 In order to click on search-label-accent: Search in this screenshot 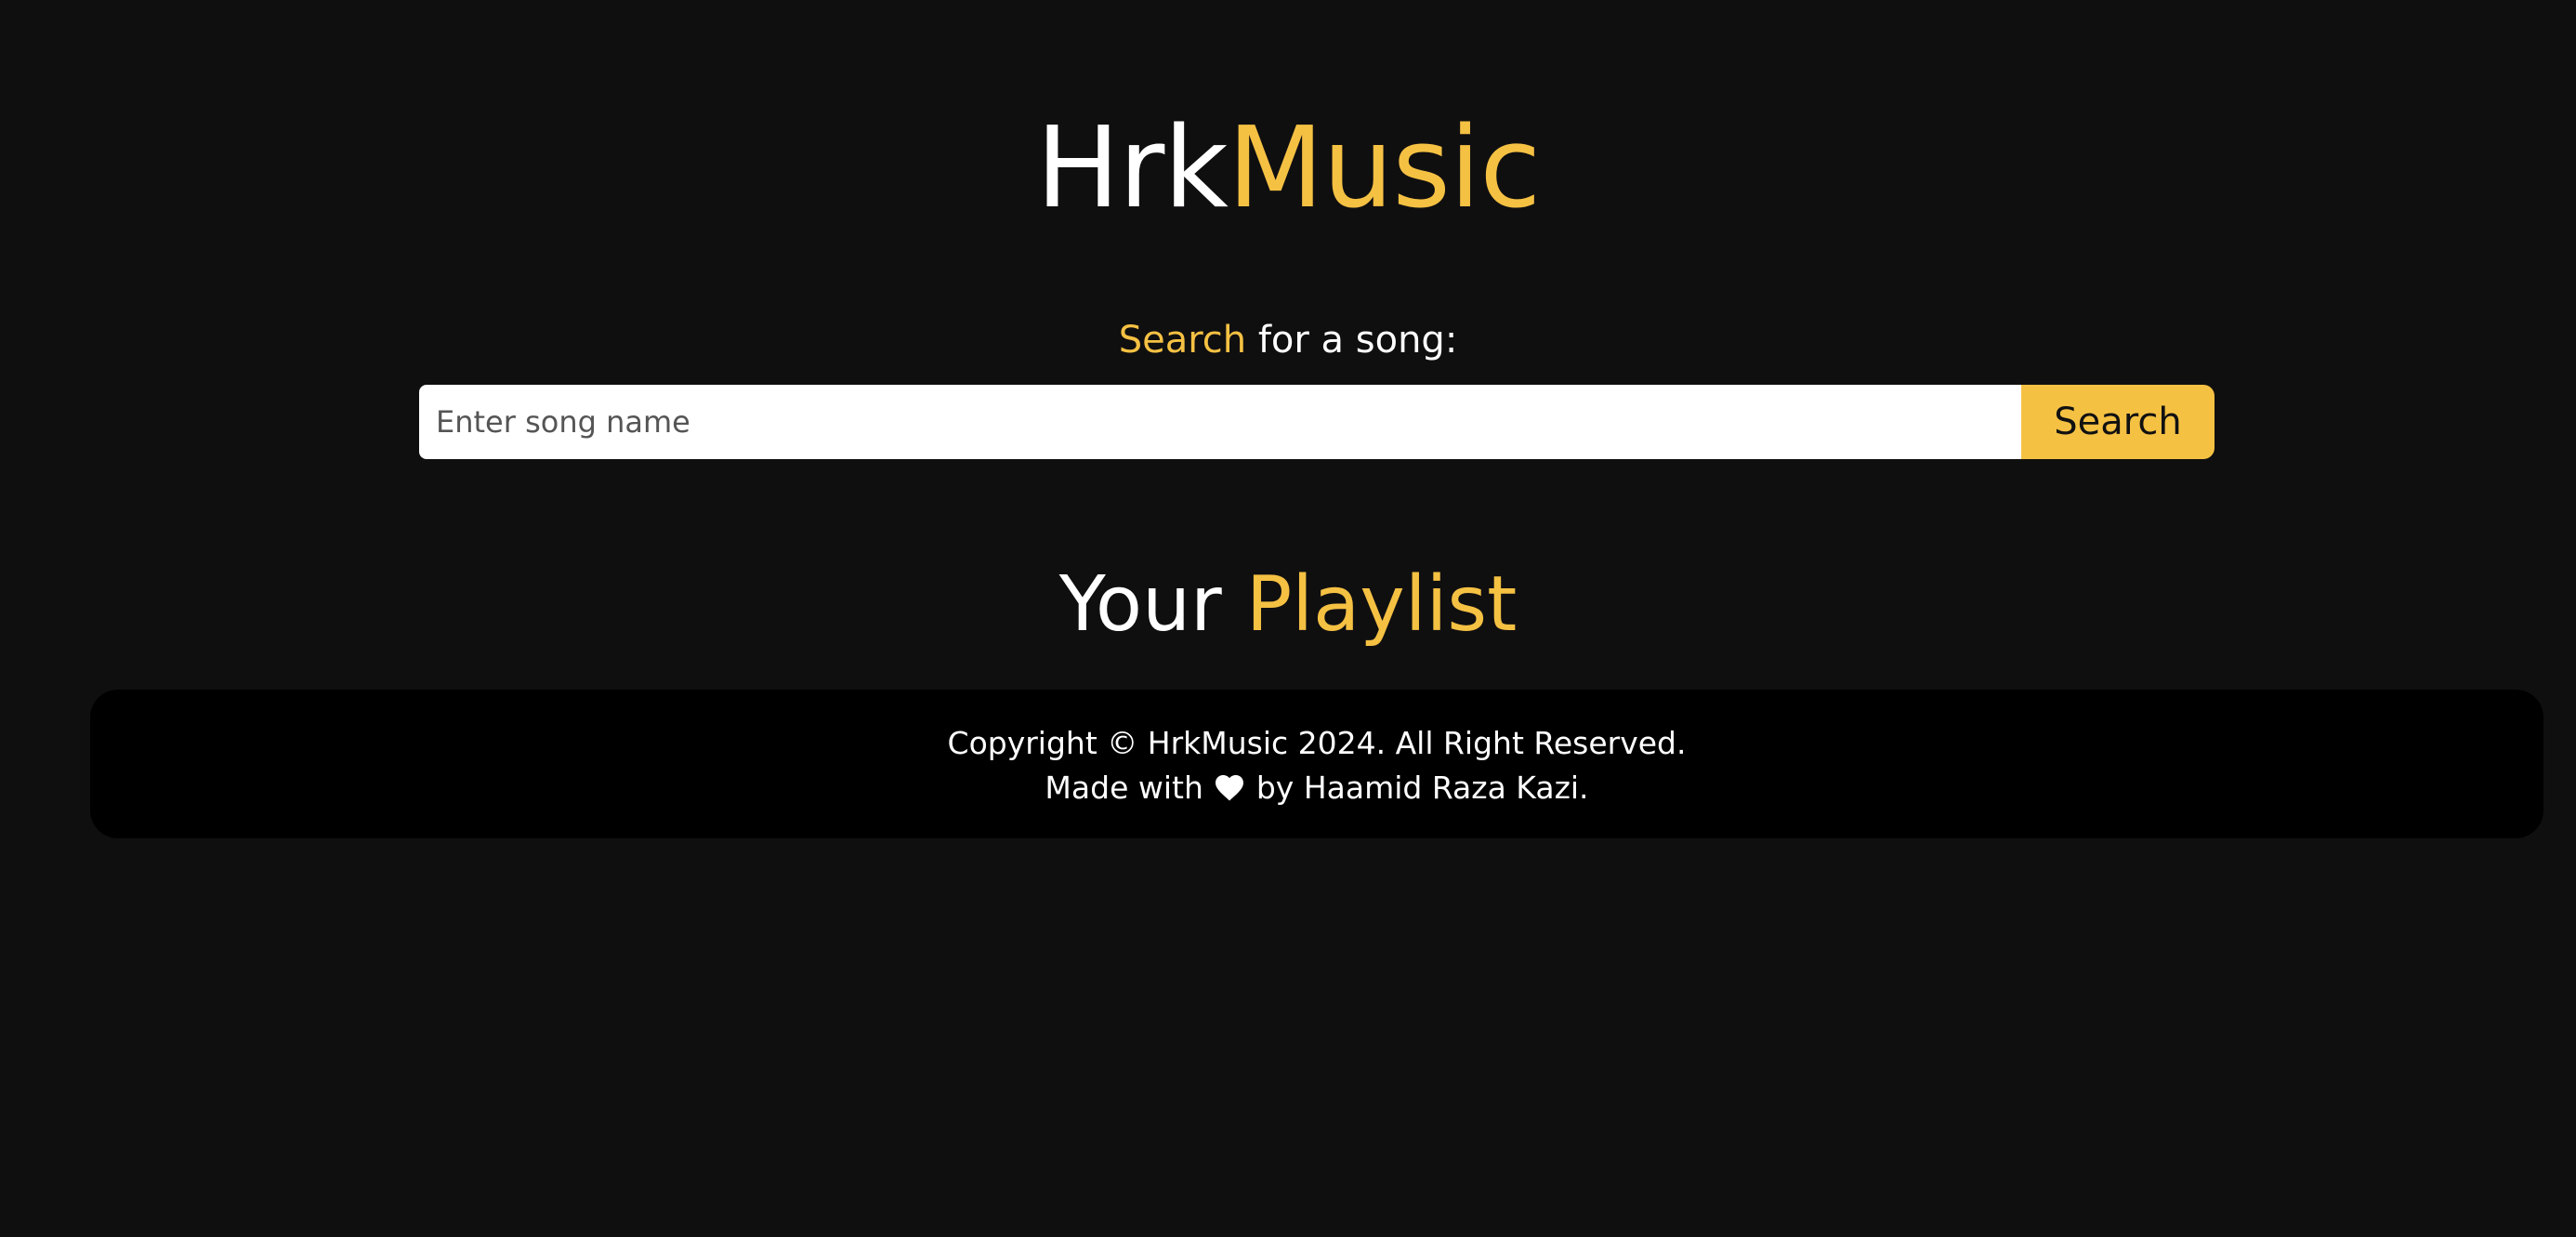, I will do `click(1182, 340)`.